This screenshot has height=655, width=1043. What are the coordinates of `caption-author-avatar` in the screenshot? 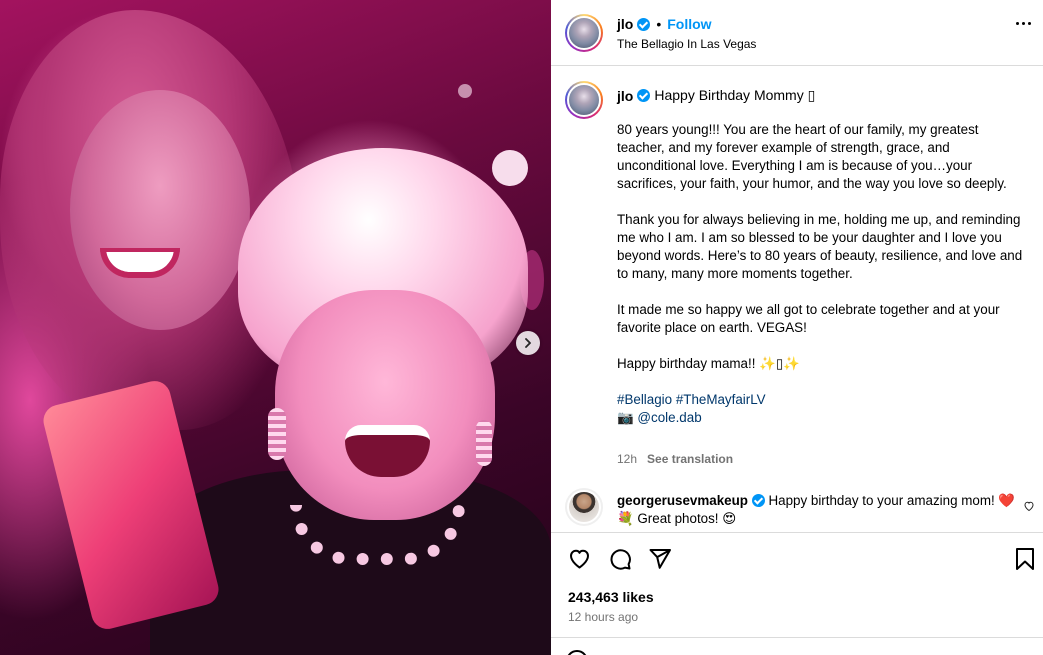 It's located at (584, 100).